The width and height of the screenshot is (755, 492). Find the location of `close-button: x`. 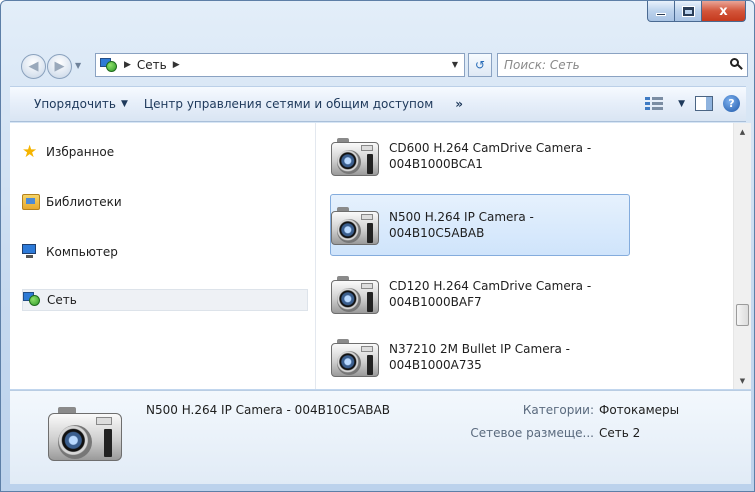

close-button: x is located at coordinates (724, 11).